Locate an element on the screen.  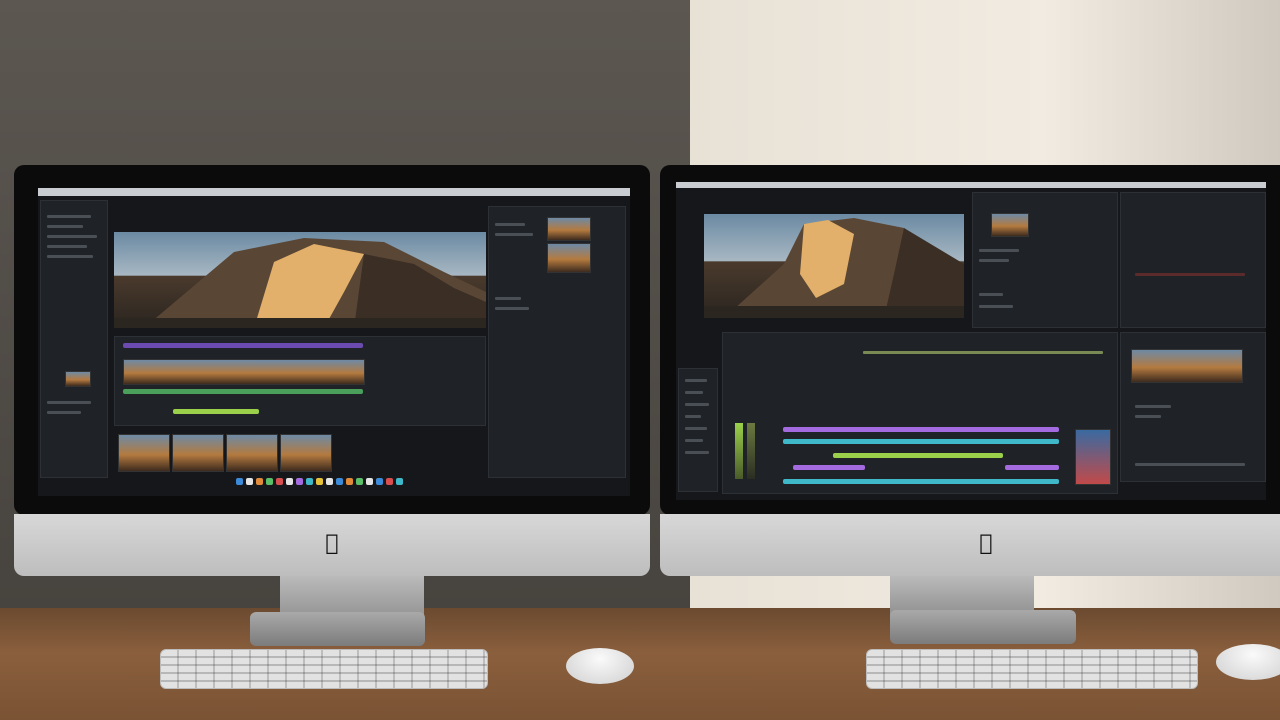
color-scope-thumb is located at coordinates (1093, 457).